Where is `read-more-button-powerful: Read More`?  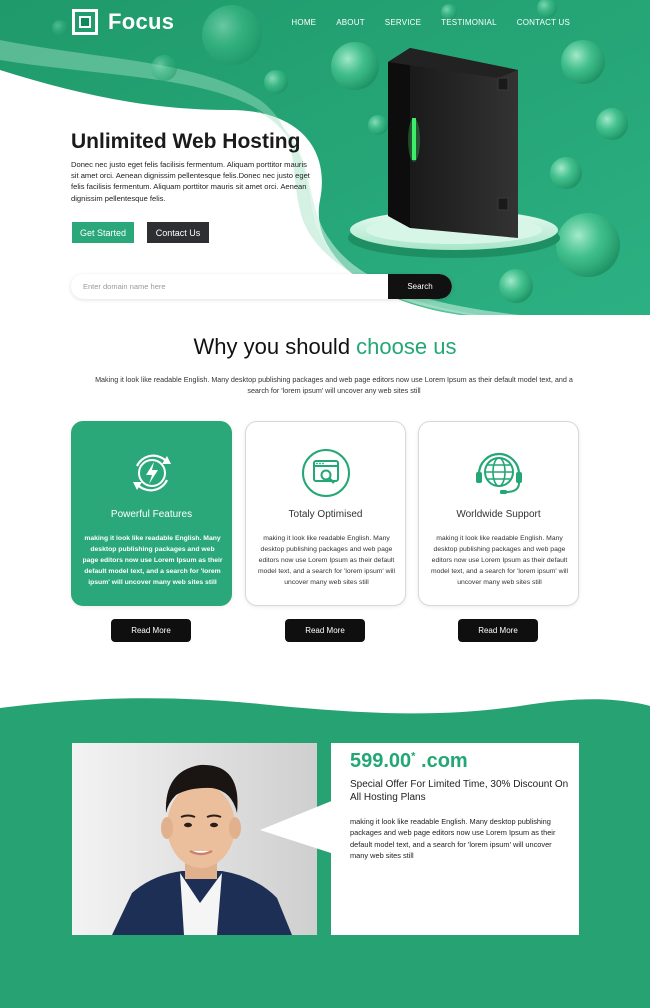
read-more-button-powerful: Read More is located at coordinates (151, 630).